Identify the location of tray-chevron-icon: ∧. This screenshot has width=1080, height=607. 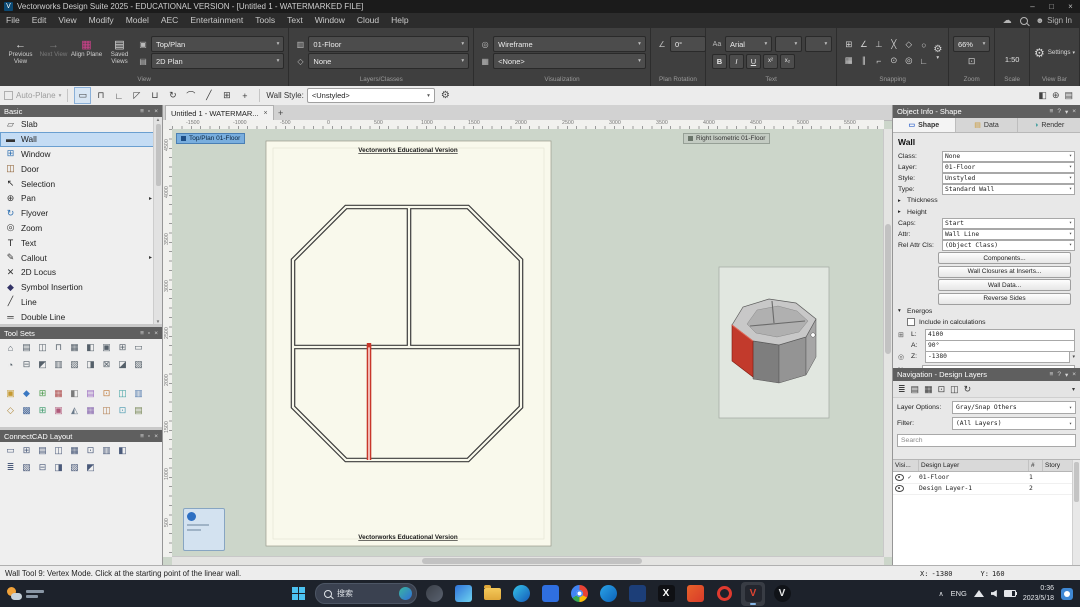
(940, 594).